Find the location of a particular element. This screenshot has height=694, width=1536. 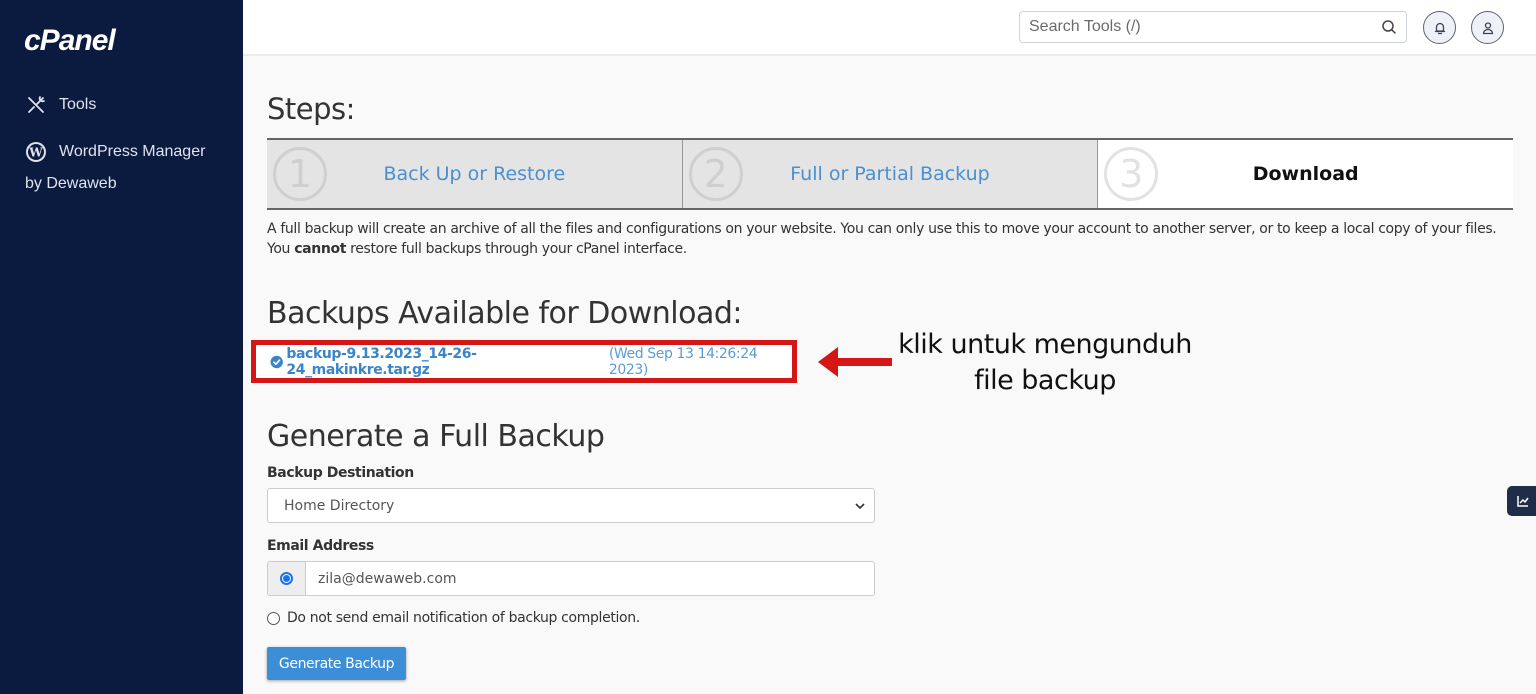

step-download: 3 Download is located at coordinates (1306, 174).